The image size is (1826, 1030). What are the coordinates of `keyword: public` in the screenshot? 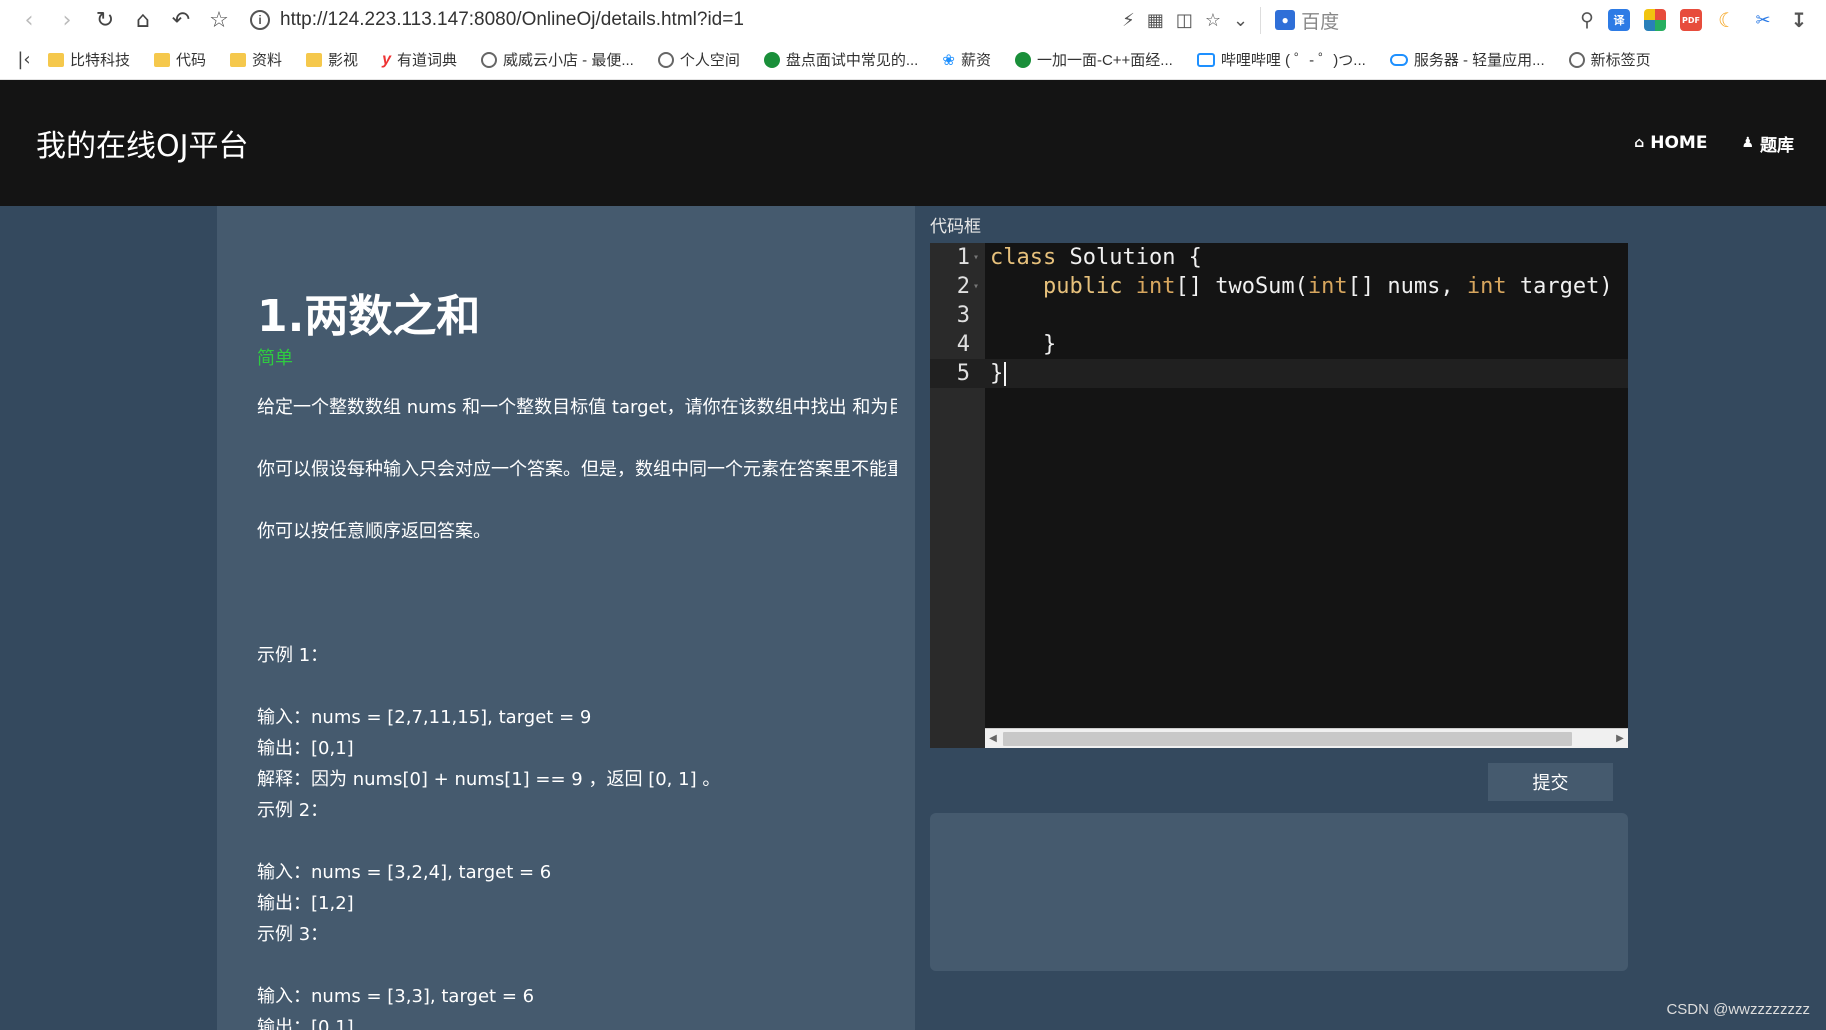 It's located at (1082, 286).